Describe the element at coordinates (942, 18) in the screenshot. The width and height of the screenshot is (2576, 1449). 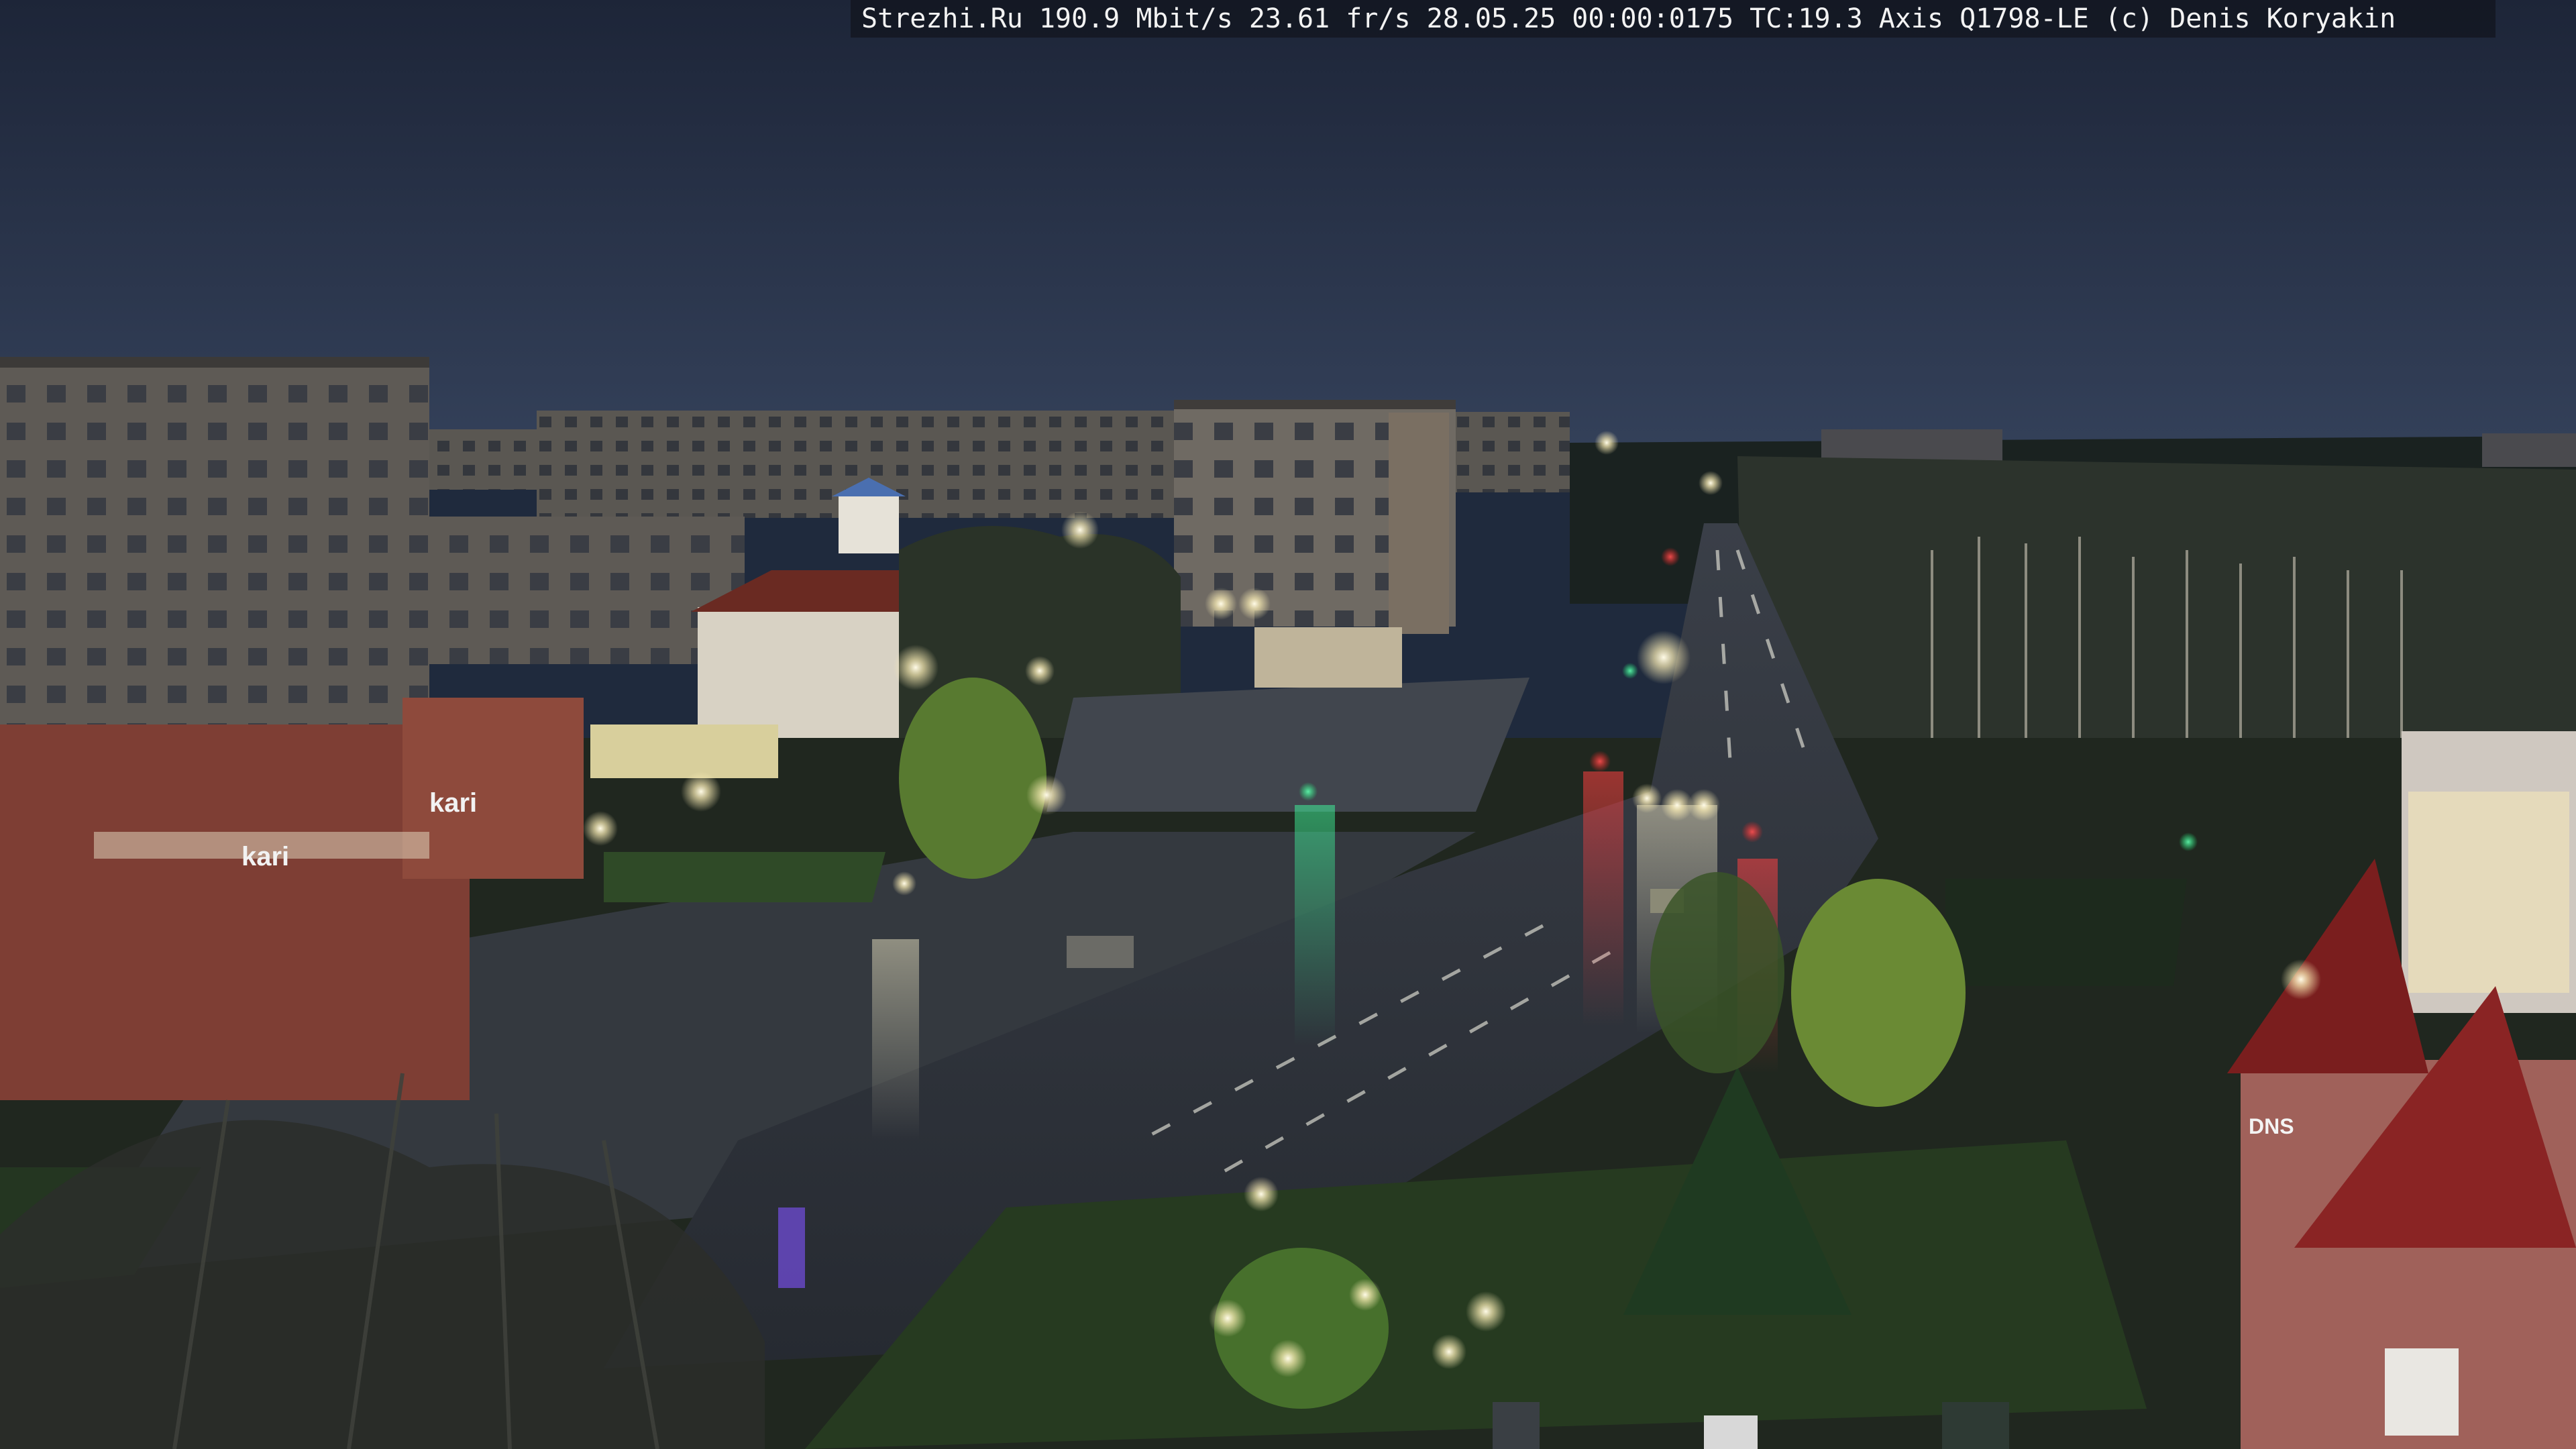
I see `overlay-site: Strezhi.Ru` at that location.